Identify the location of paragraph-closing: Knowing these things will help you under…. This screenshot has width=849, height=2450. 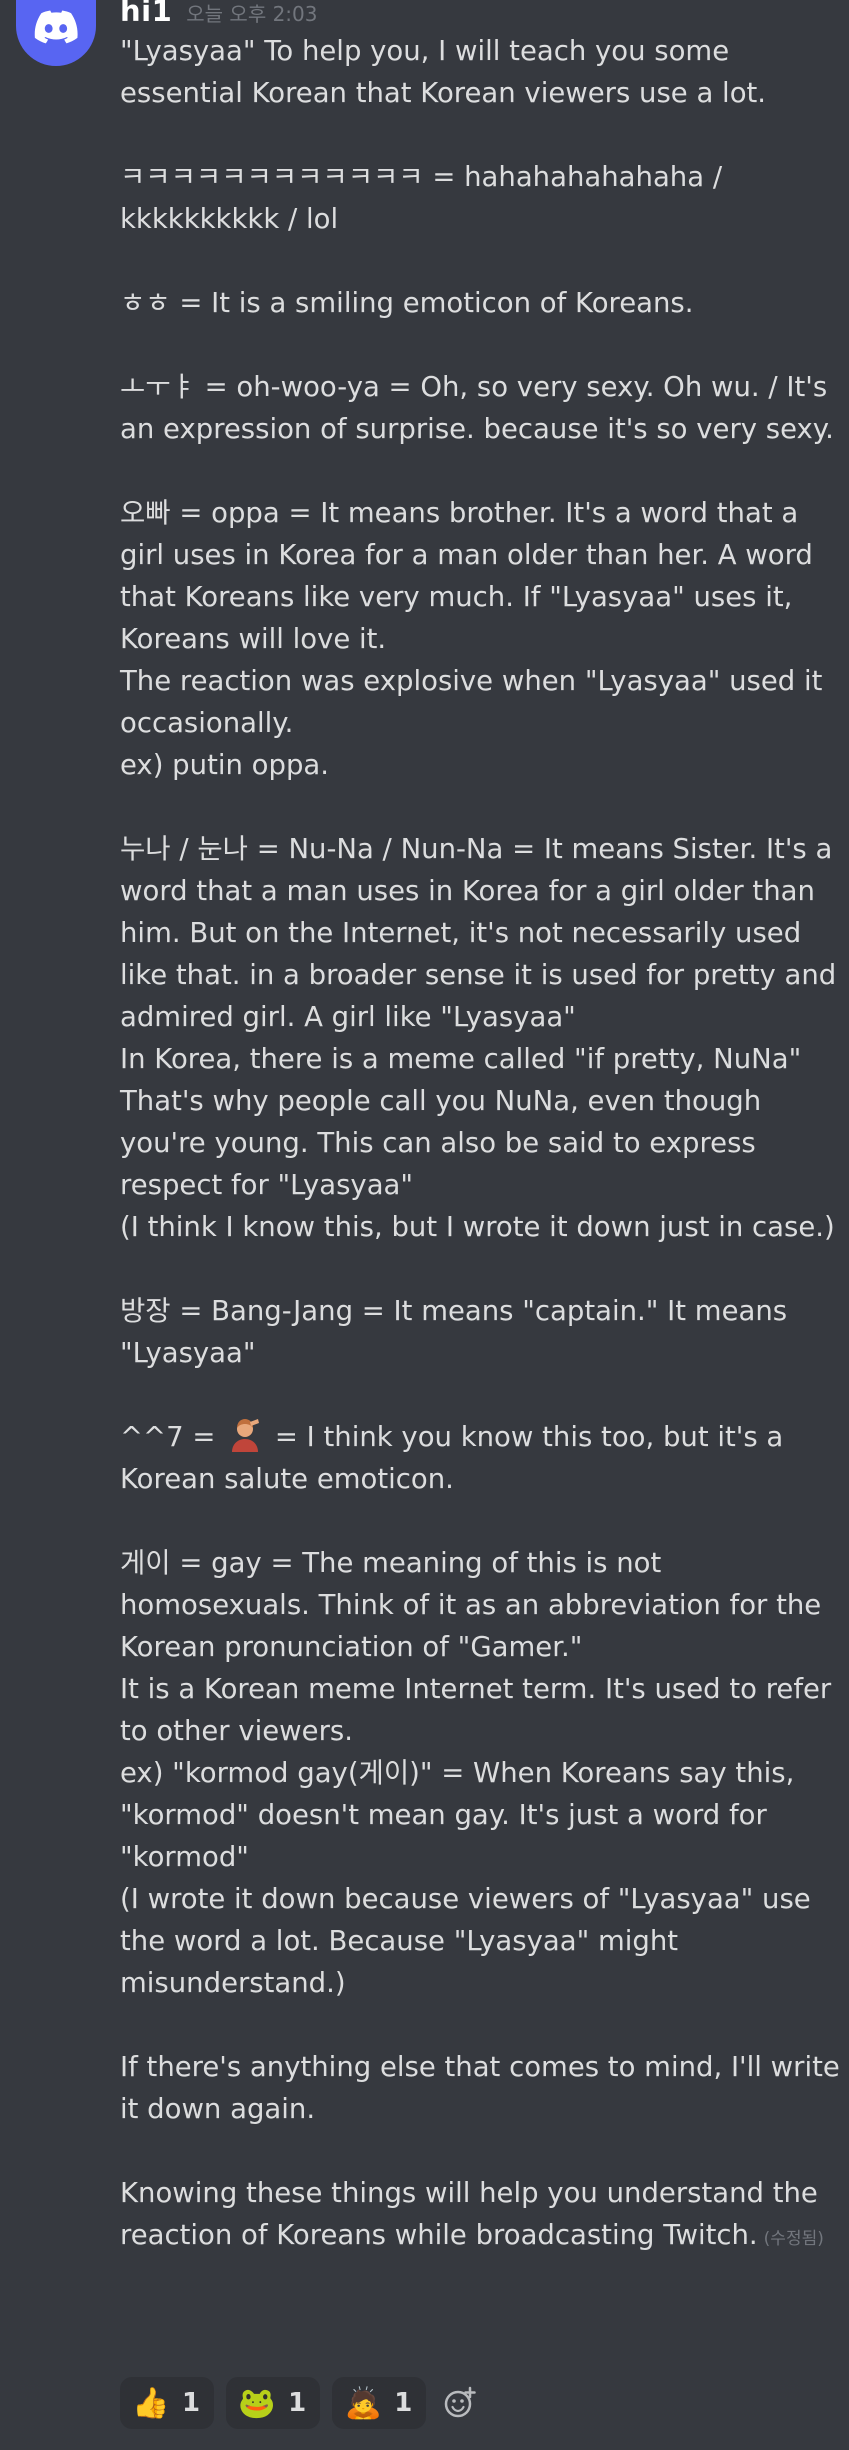
(480, 2216).